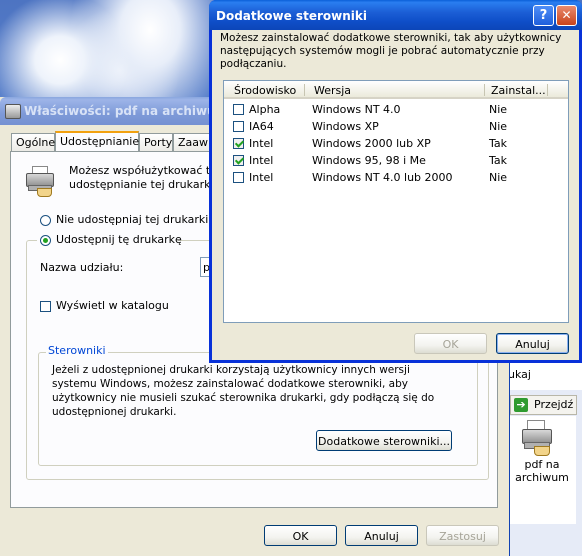 This screenshot has width=582, height=556. I want to click on printer-item-label: pdf na archiwum, so click(542, 471).